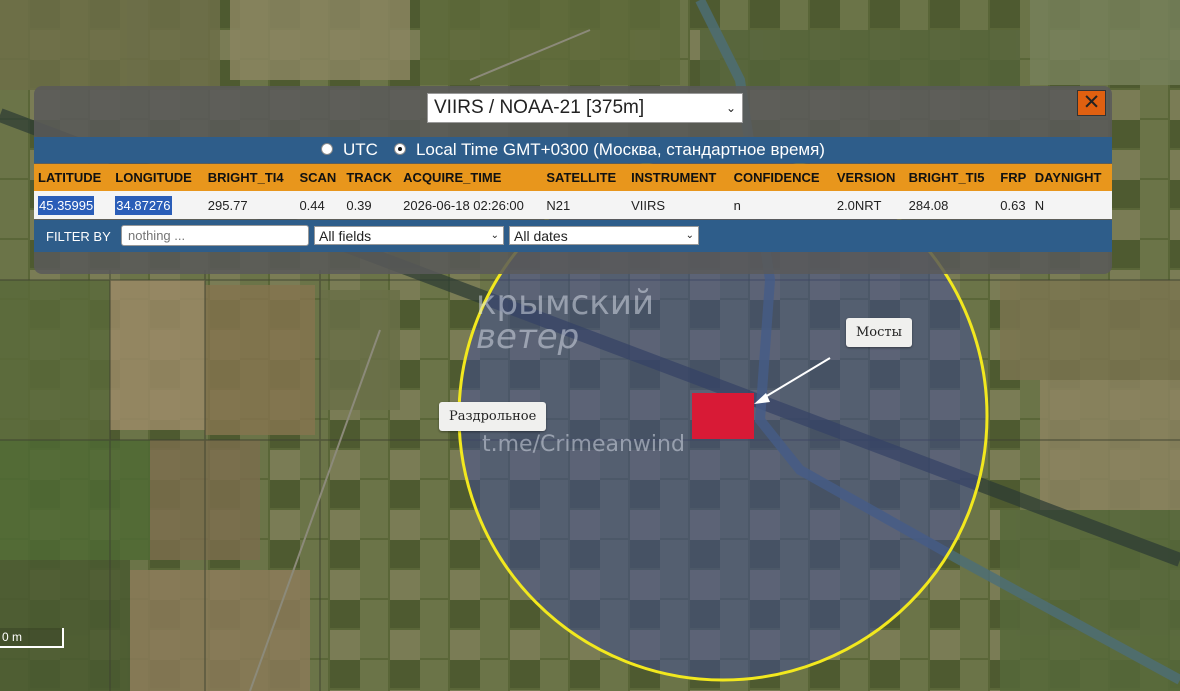 This screenshot has height=691, width=1180. Describe the element at coordinates (723, 416) in the screenshot. I see `fire-pixel` at that location.